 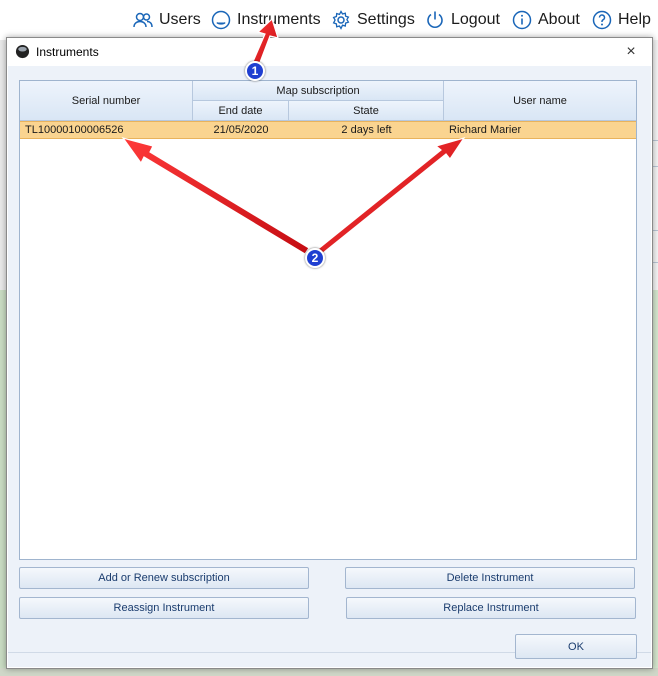 I want to click on column-group-label: Map subscription, so click(x=318, y=90).